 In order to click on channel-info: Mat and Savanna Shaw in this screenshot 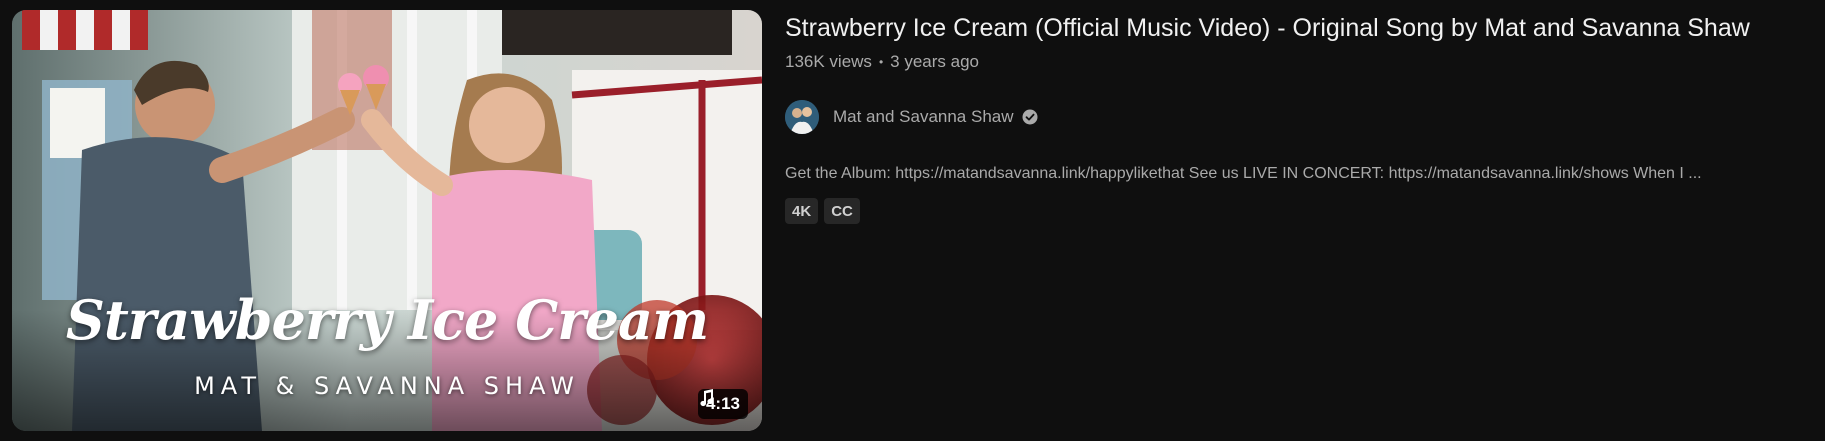, I will do `click(1300, 117)`.